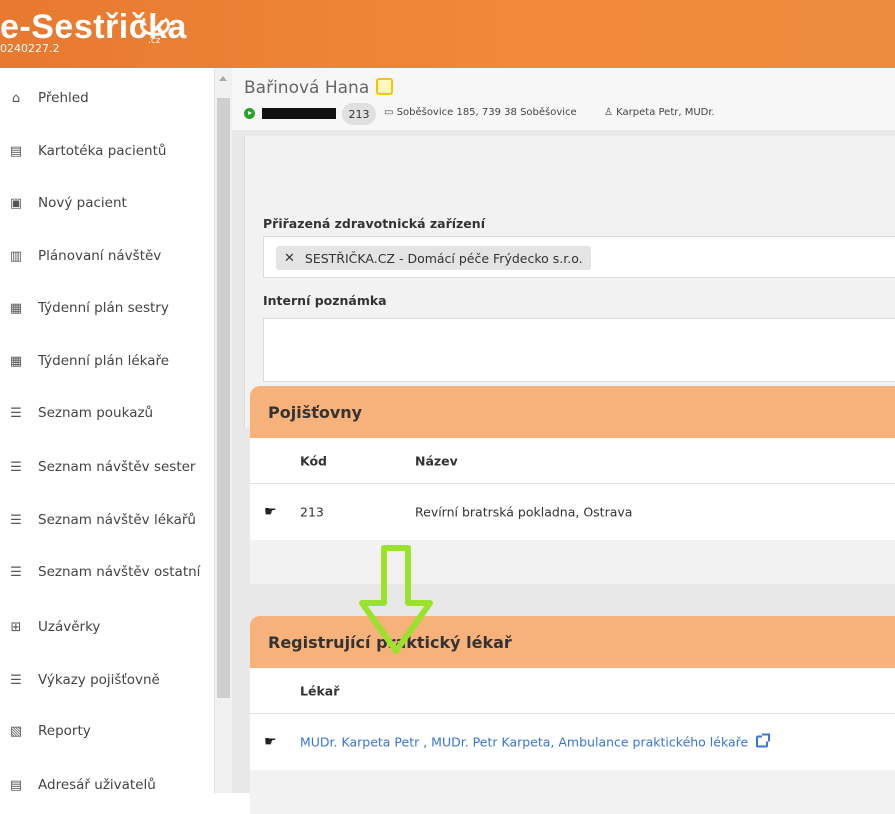  Describe the element at coordinates (572, 691) in the screenshot. I see `gp-table-header: Lékař` at that location.